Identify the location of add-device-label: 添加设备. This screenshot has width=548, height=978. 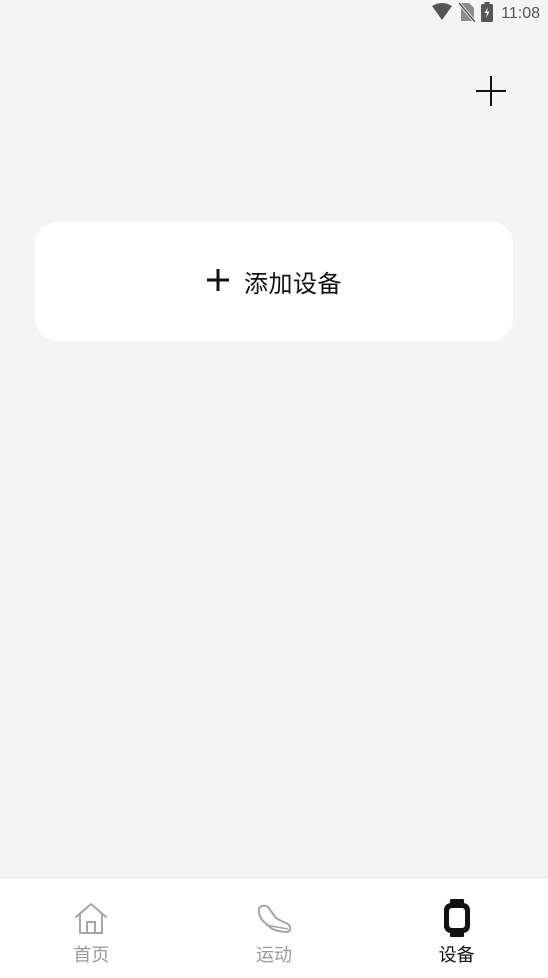
(293, 284).